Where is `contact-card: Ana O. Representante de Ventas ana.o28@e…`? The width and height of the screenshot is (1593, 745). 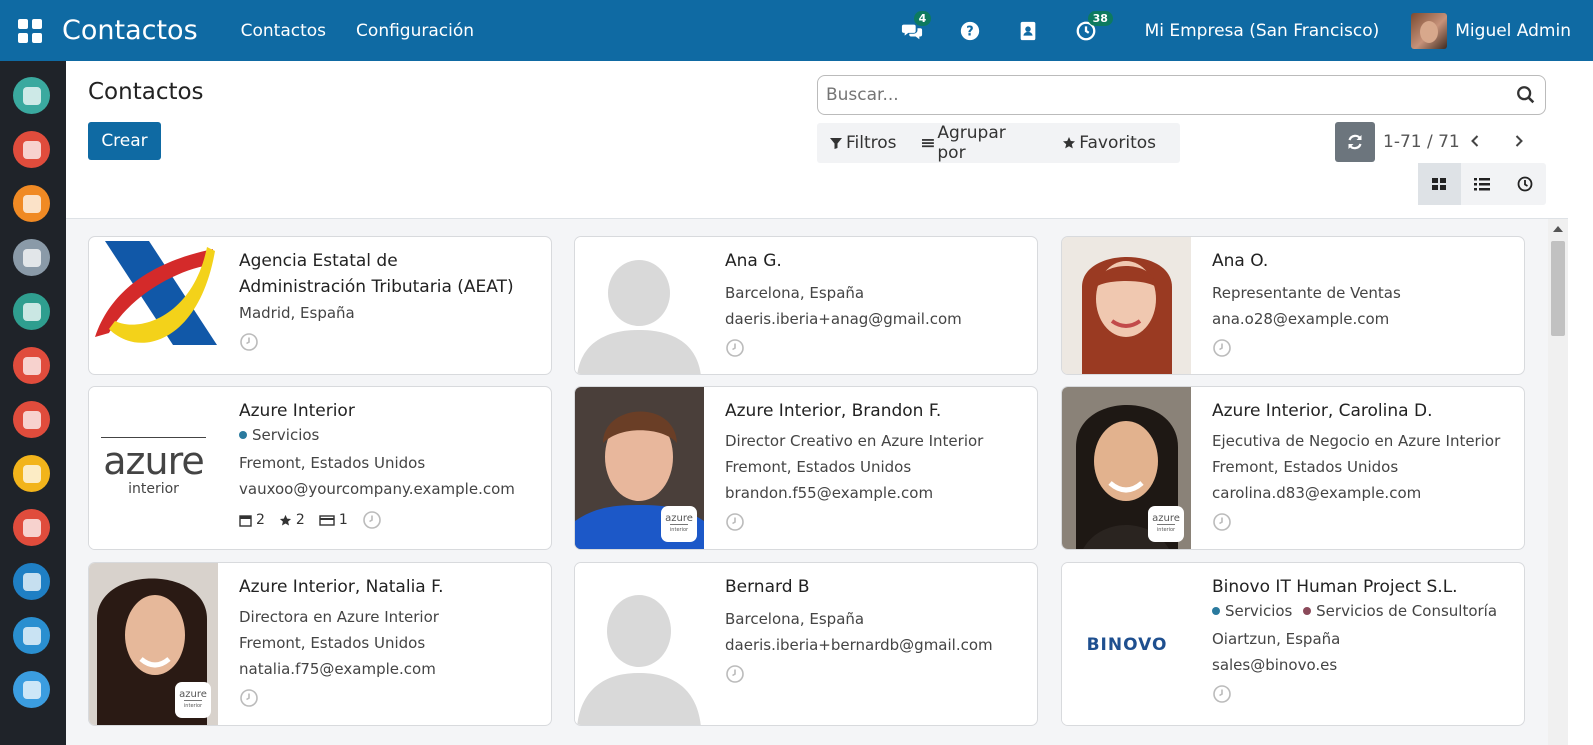
contact-card: Ana O. Representante de Ventas ana.o28@e… is located at coordinates (1293, 305).